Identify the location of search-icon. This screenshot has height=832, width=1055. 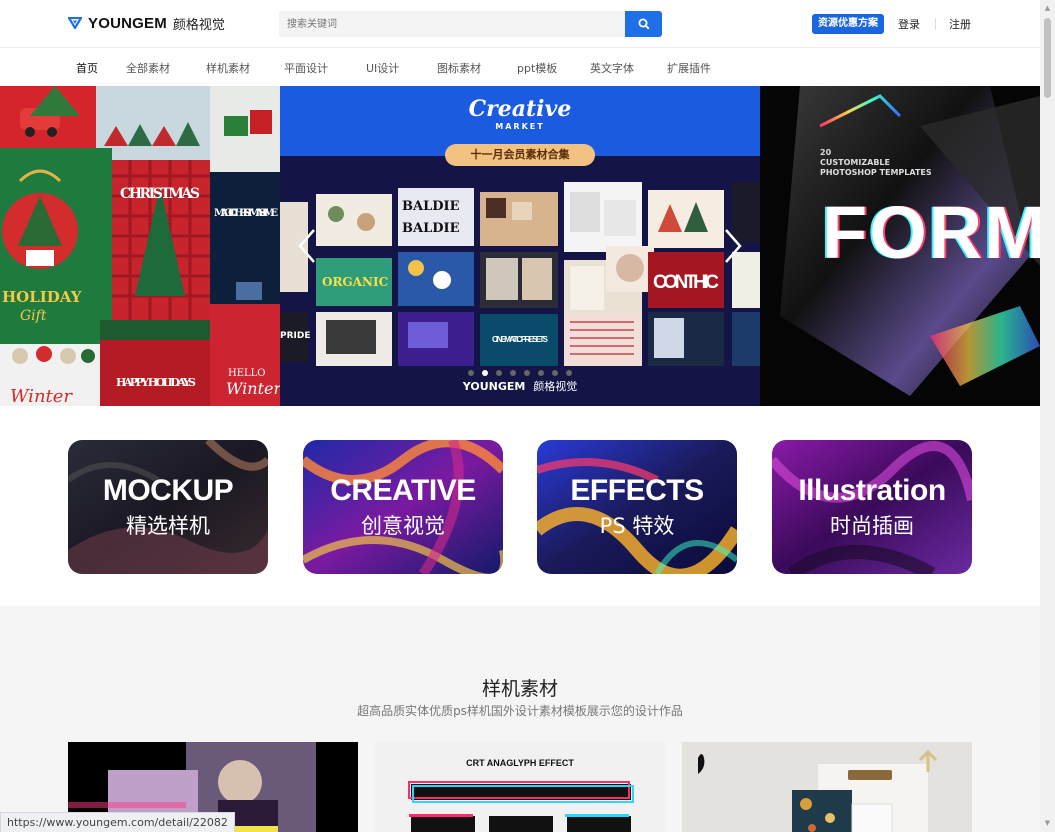
(644, 24).